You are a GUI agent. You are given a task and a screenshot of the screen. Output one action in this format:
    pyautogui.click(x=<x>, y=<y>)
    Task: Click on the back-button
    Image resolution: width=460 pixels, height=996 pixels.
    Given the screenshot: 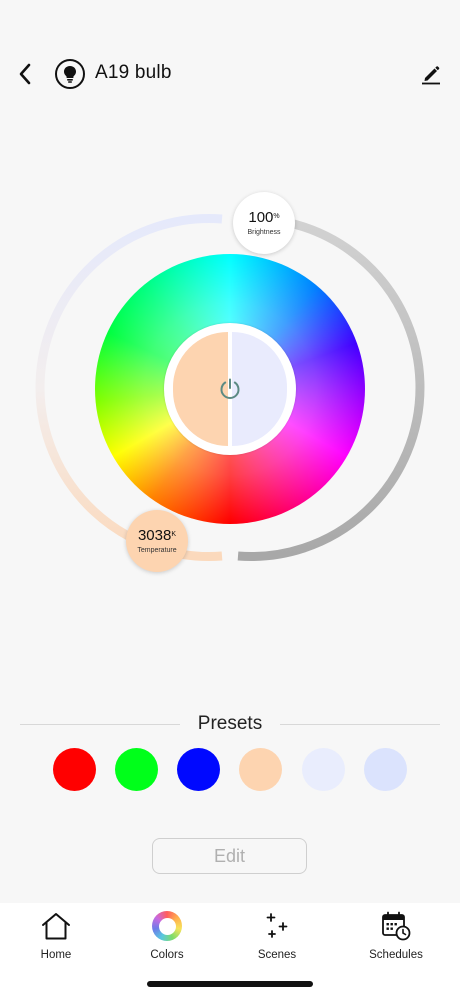 What is the action you would take?
    pyautogui.click(x=25, y=74)
    